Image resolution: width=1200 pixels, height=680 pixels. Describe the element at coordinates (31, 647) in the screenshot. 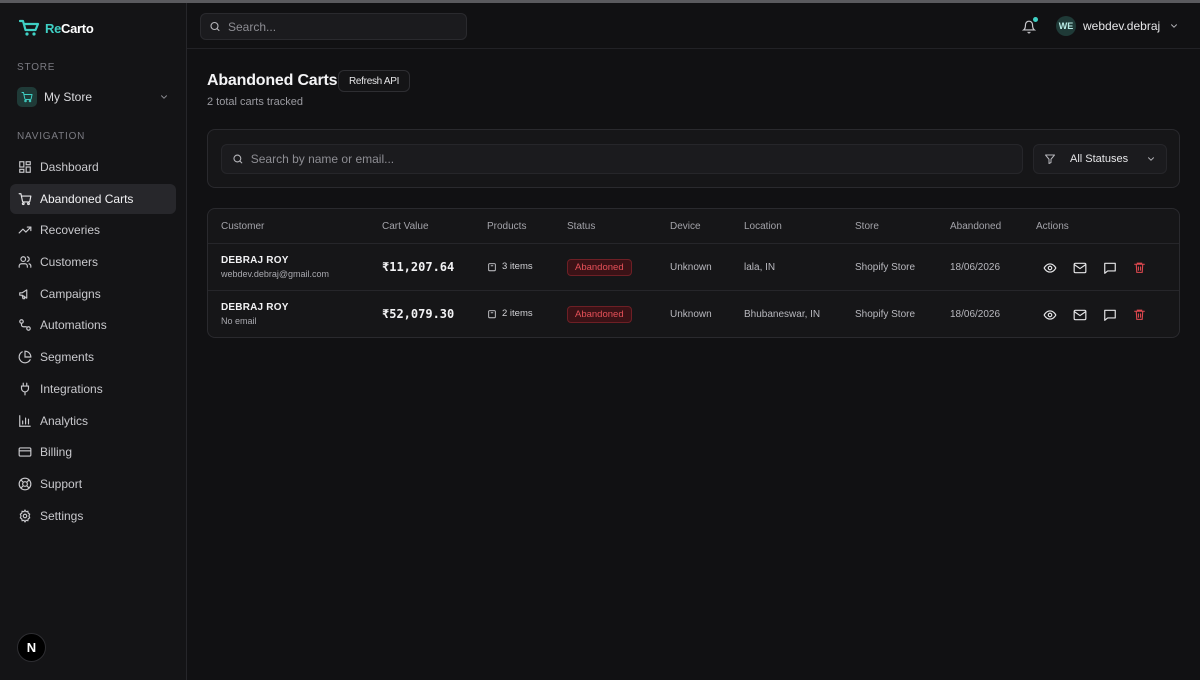

I see `next-dev-badge: N` at that location.